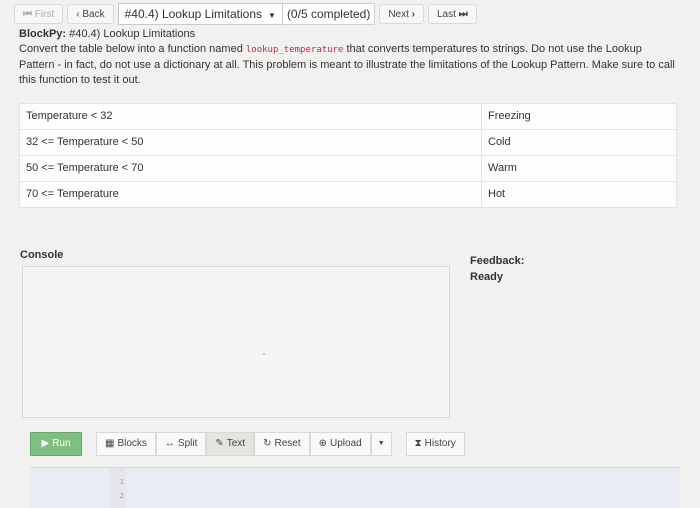 This screenshot has width=700, height=508. Describe the element at coordinates (322, 443) in the screenshot. I see `upload-icon: ⊕` at that location.